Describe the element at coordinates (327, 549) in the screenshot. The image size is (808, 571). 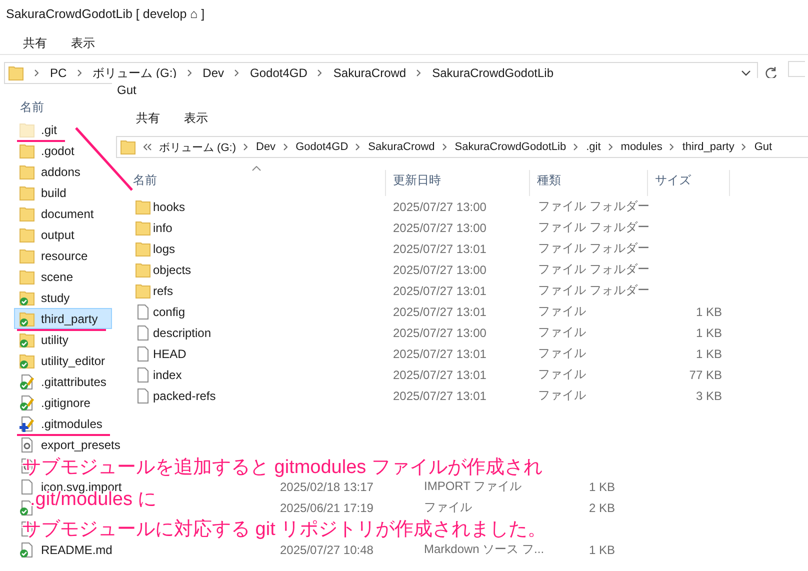
I see `date-cell: 2025/07/27 10:48` at that location.